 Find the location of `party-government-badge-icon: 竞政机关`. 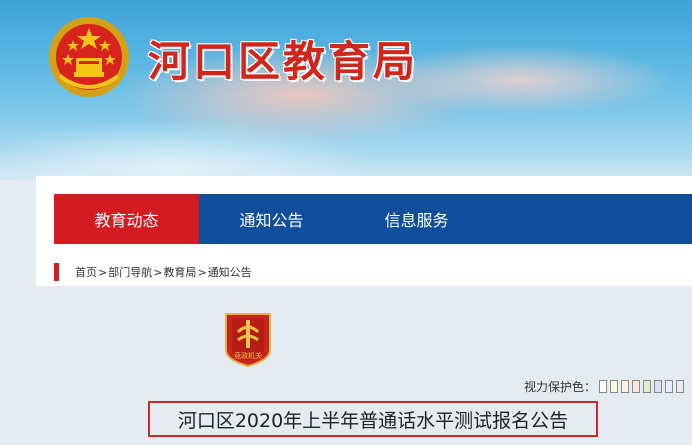

party-government-badge-icon: 竞政机关 is located at coordinates (248, 339).